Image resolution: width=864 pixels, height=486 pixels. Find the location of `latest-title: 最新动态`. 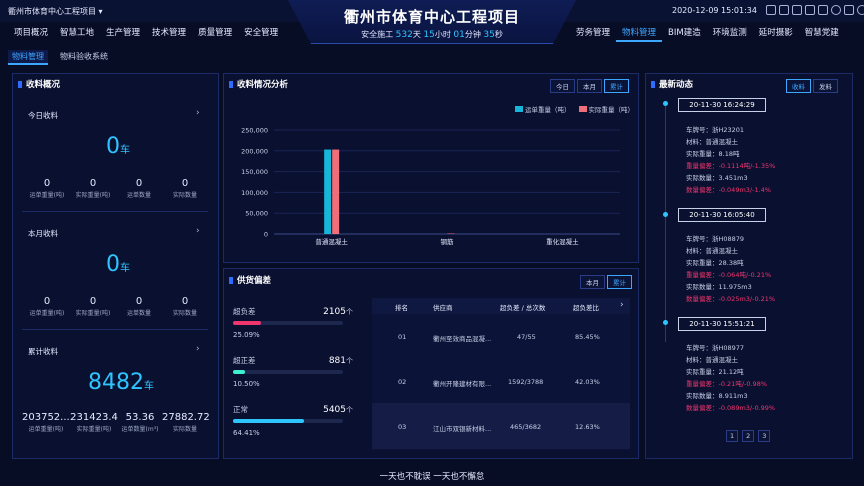

latest-title: 最新动态 is located at coordinates (672, 84).